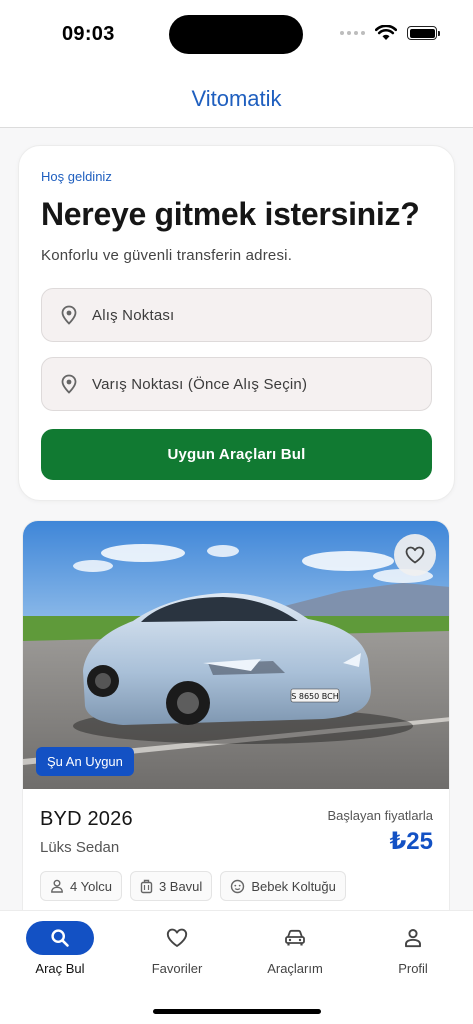 This screenshot has width=473, height=1024. I want to click on person-icon, so click(57, 886).